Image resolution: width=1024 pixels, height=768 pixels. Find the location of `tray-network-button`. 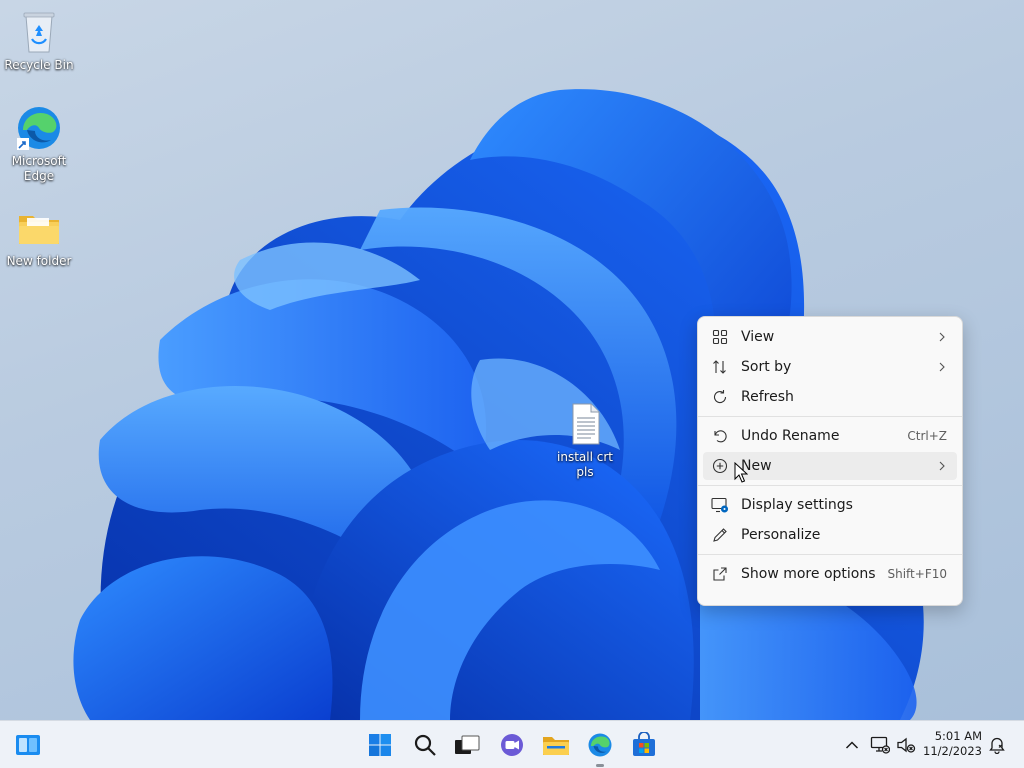

tray-network-button is located at coordinates (880, 745).